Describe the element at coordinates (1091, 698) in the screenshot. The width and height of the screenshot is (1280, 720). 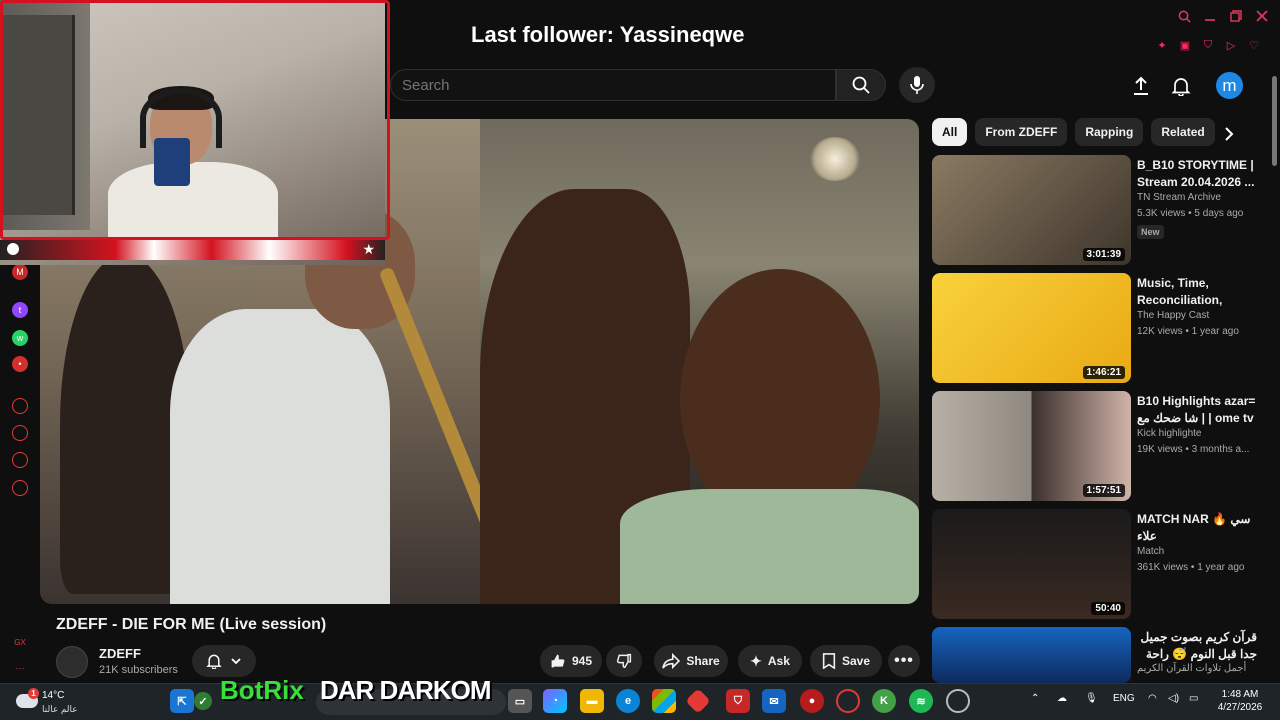
I see `microphone-tray-icon: 🎙` at that location.